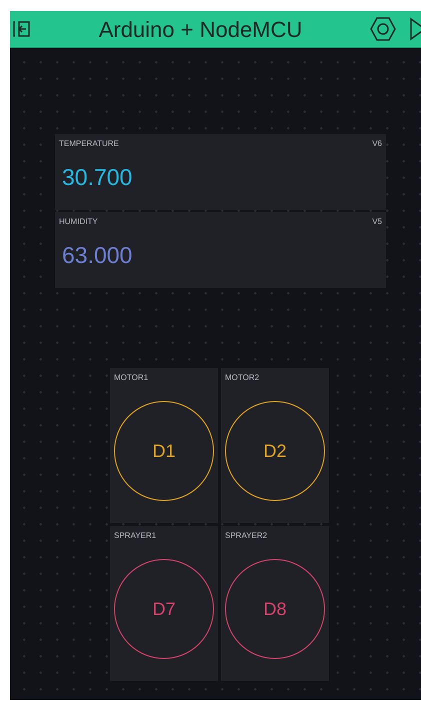  Describe the element at coordinates (135, 536) in the screenshot. I see `widget-label: SPRAYER1` at that location.